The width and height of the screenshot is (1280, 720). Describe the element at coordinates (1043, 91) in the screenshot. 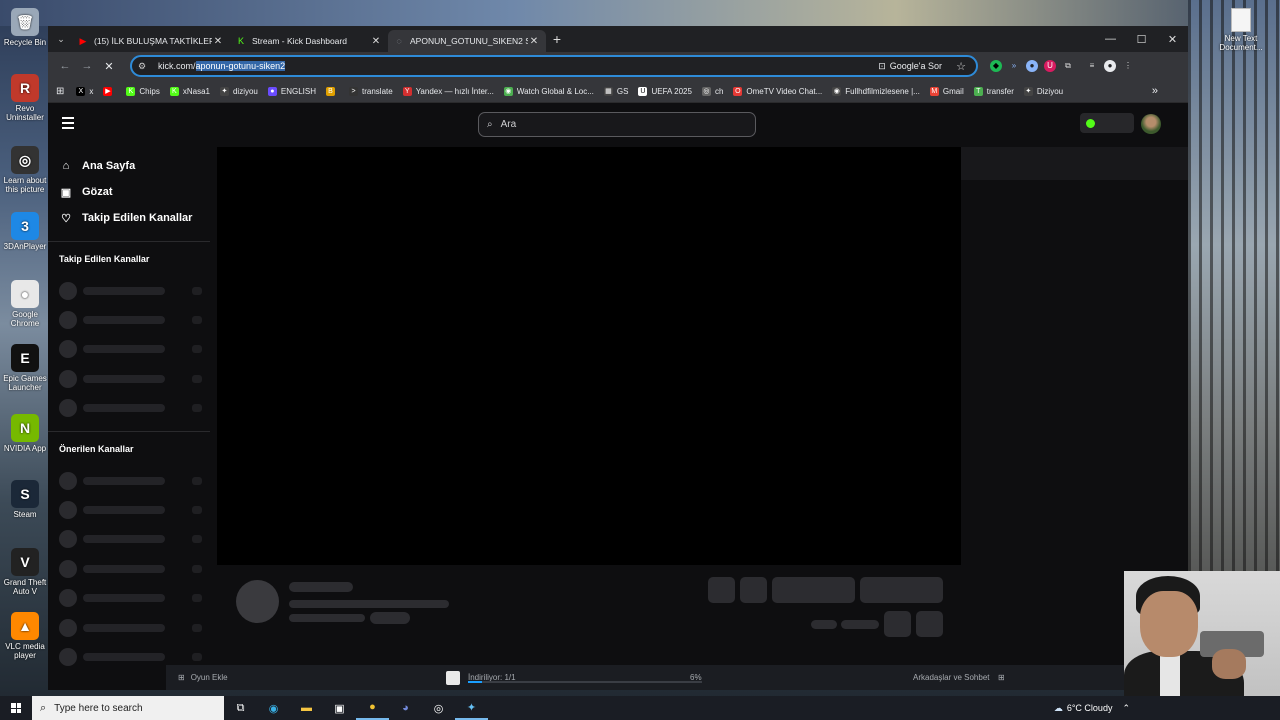

I see `bookmark-item: ✦ Diziyou` at that location.